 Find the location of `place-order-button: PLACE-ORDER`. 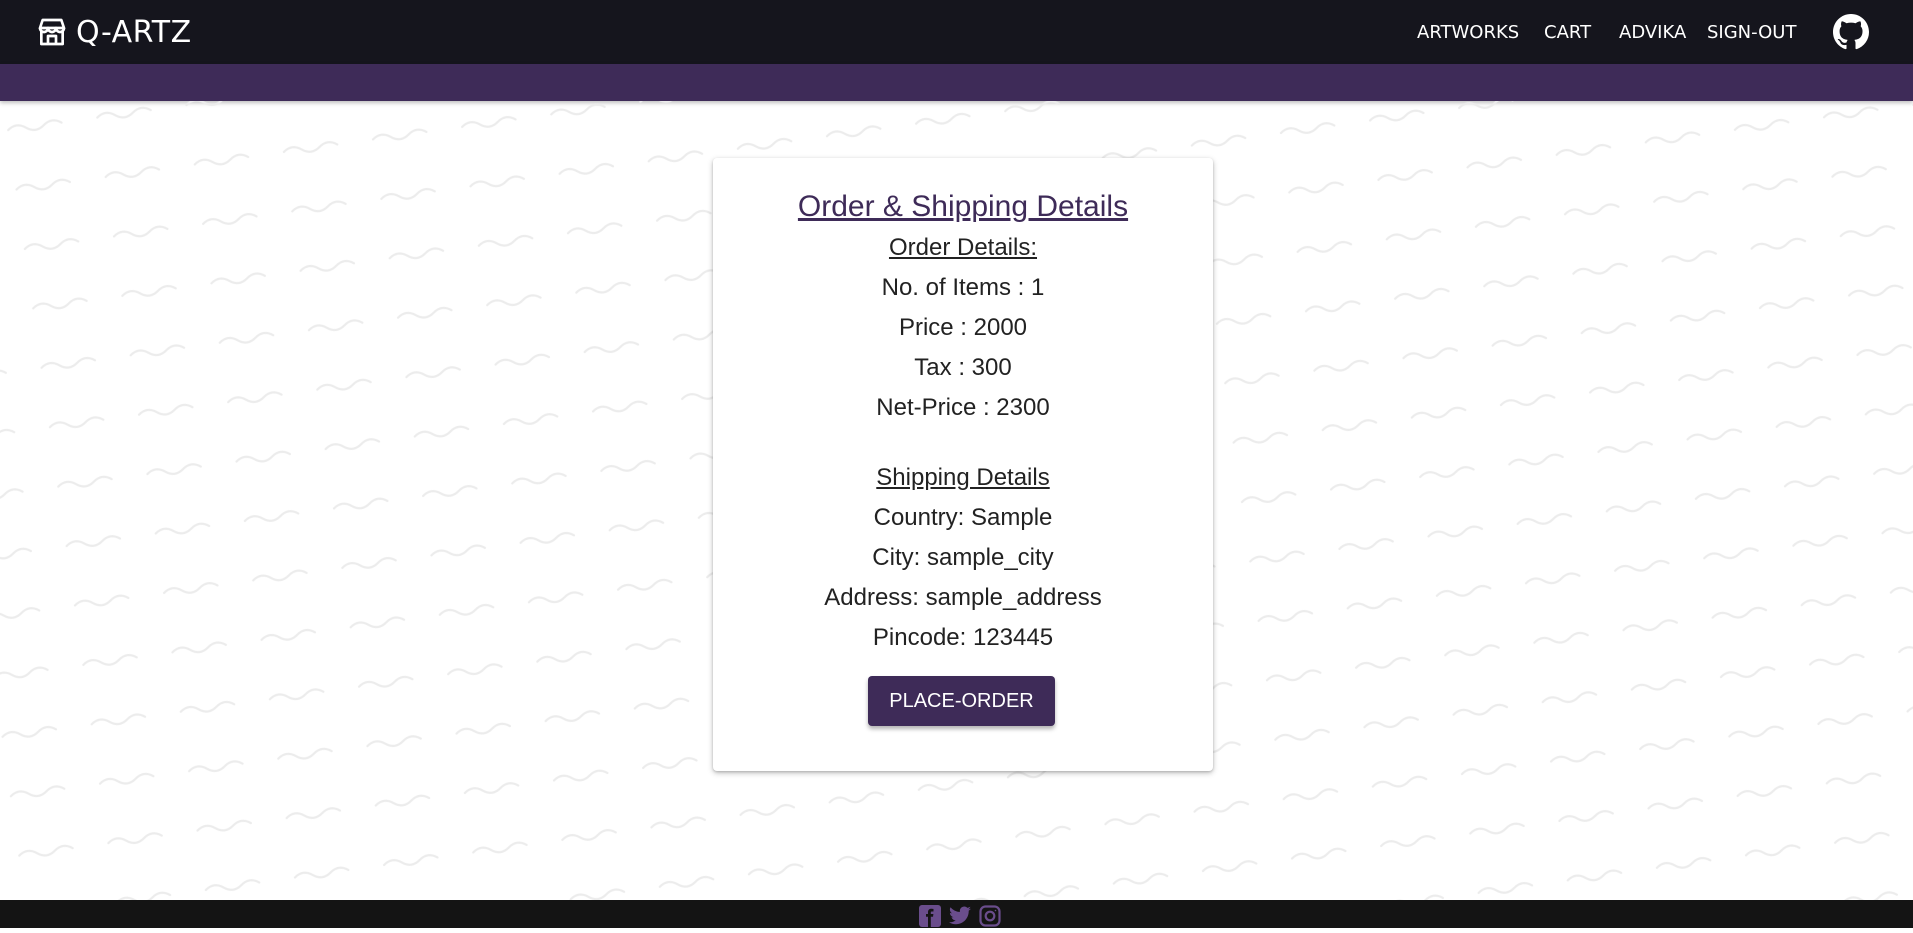

place-order-button: PLACE-ORDER is located at coordinates (961, 701).